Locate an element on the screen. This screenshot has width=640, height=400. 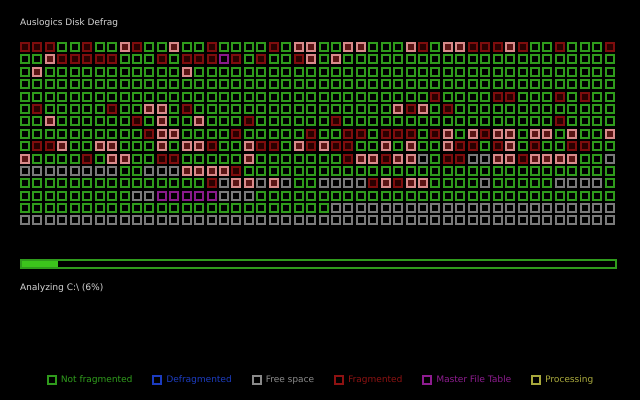
window-title: Auslogics Disk Defrag is located at coordinates (70, 23).